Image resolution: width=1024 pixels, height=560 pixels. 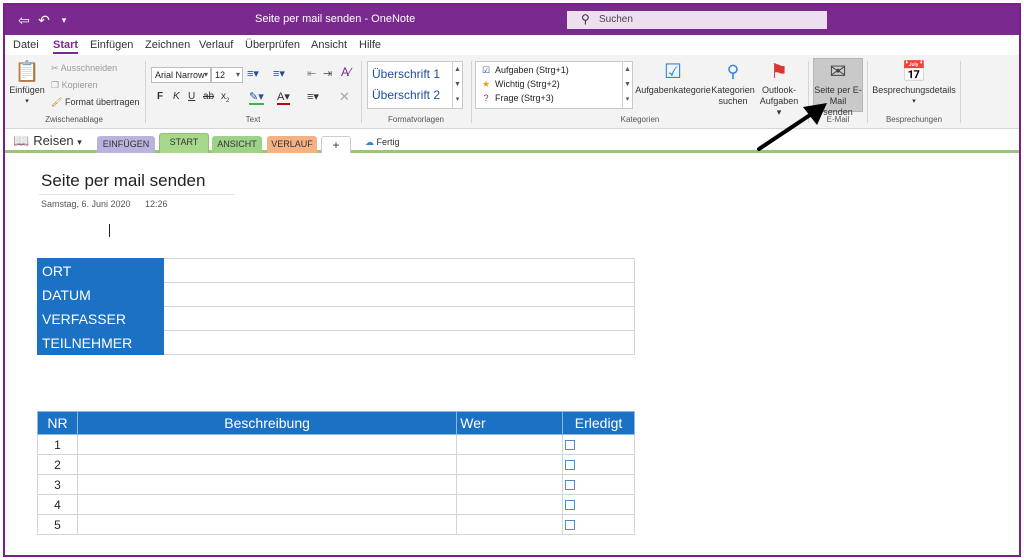 I want to click on section-tab-einfuegen: EINFÜGEN, so click(x=126, y=144).